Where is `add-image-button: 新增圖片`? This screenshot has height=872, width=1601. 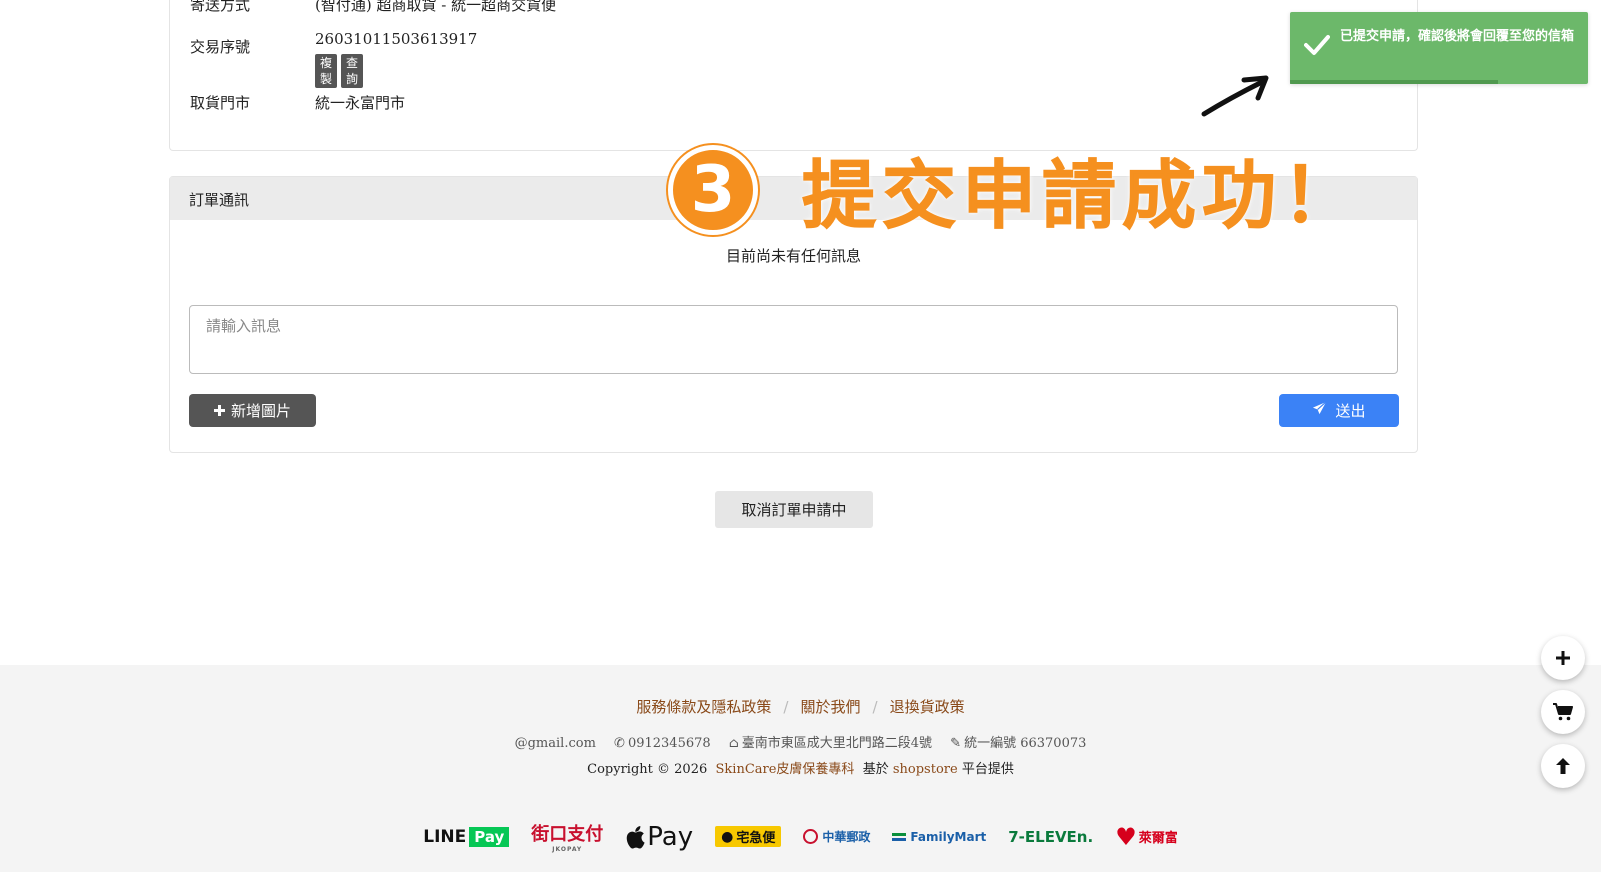
add-image-button: 新增圖片 is located at coordinates (252, 410).